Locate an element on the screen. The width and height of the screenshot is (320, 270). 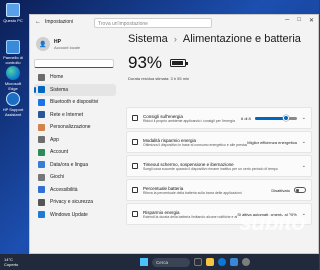
sidebar-item-0: Home is located at coordinates (75, 77).